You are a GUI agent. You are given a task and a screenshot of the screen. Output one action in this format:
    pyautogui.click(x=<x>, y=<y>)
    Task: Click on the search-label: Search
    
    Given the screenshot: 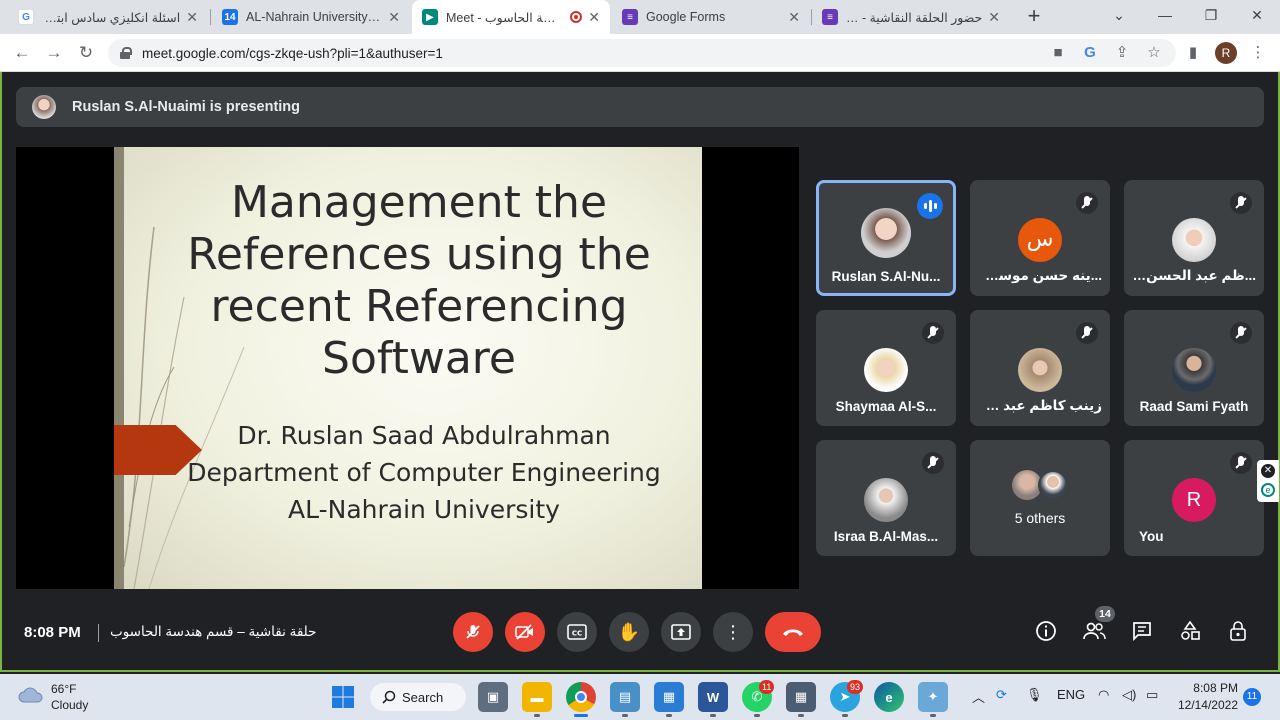 What is the action you would take?
    pyautogui.click(x=423, y=697)
    